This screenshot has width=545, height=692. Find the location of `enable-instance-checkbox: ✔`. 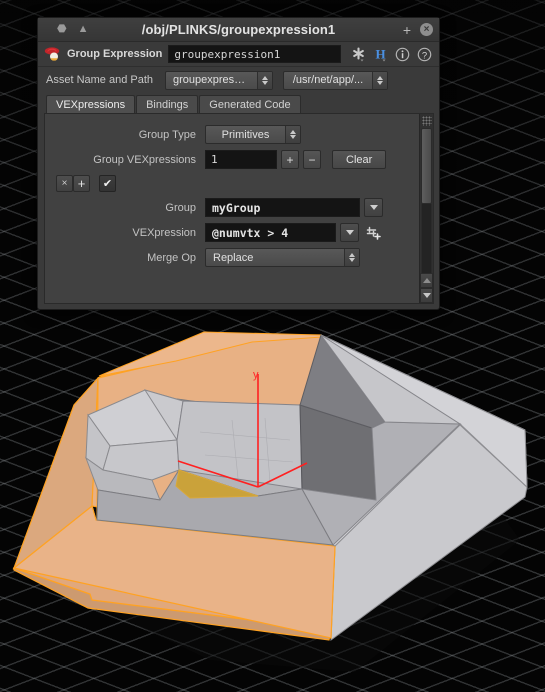

enable-instance-checkbox: ✔ is located at coordinates (107, 183).